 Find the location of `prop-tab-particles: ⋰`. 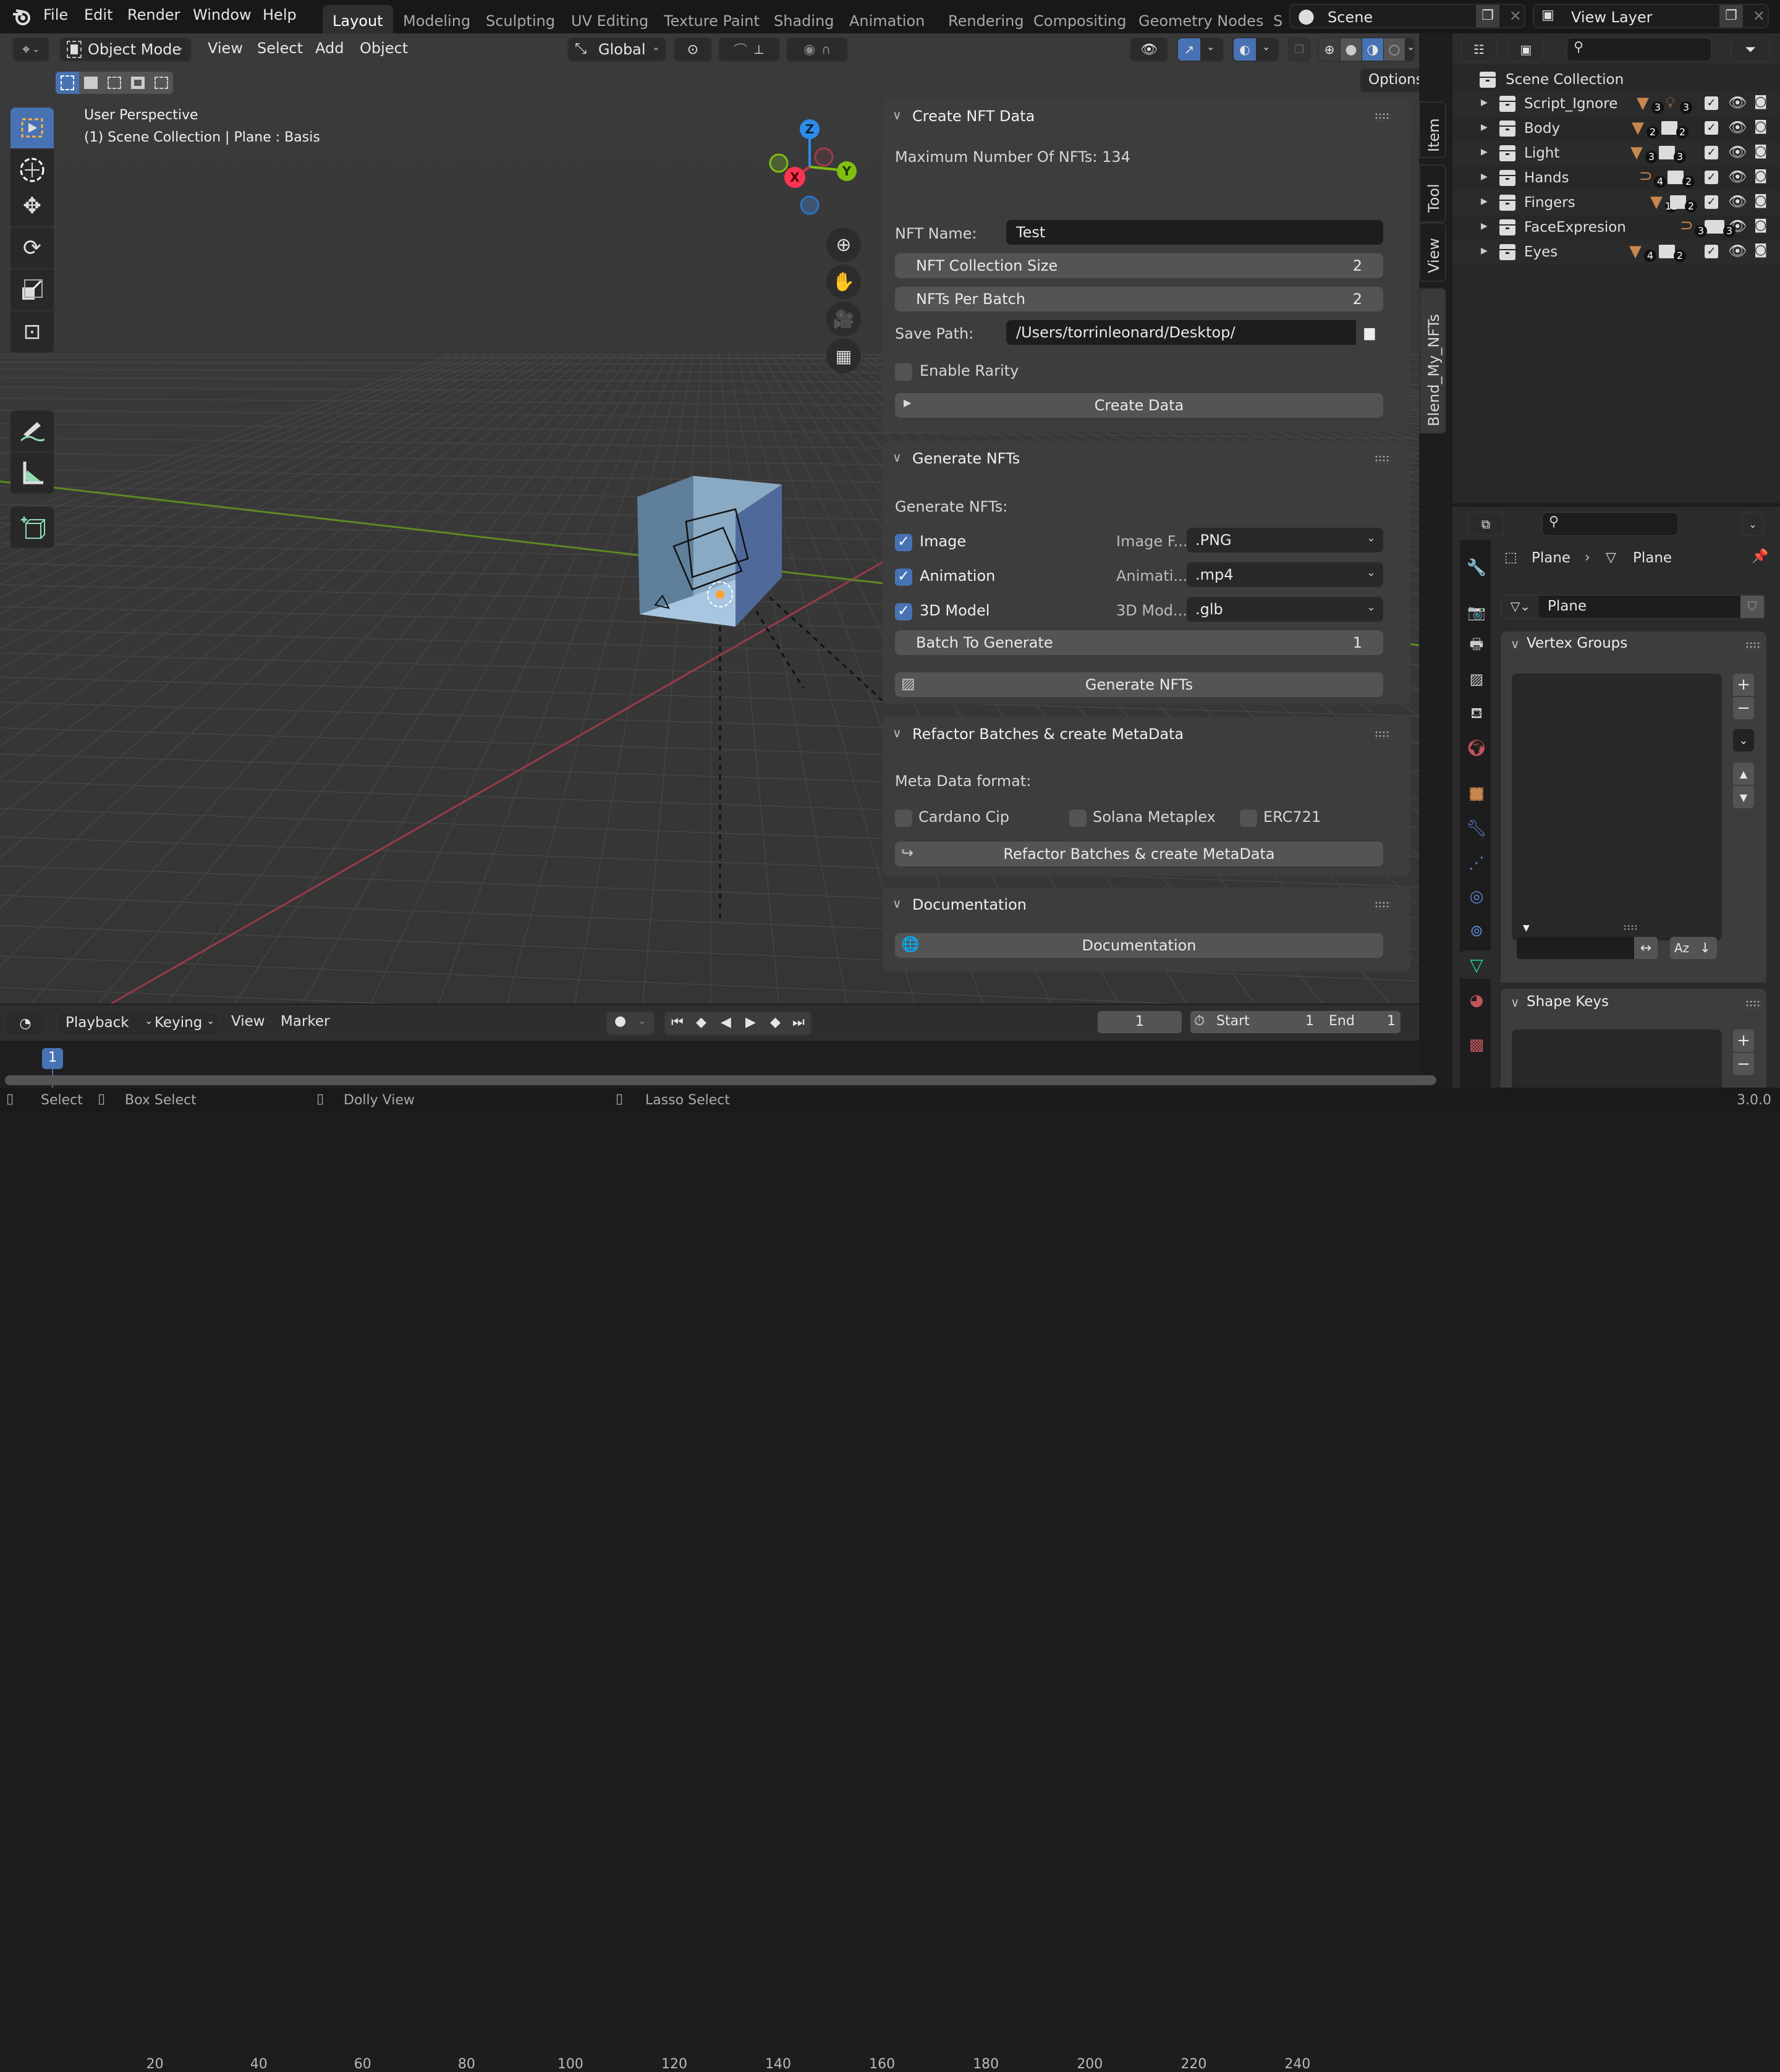

prop-tab-particles: ⋰ is located at coordinates (1476, 863).